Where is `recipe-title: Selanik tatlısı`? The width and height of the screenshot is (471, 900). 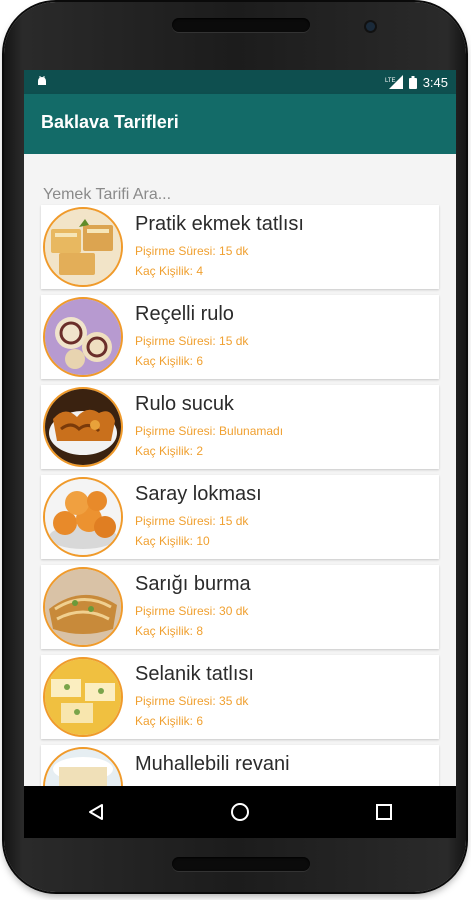 recipe-title: Selanik tatlısı is located at coordinates (194, 674).